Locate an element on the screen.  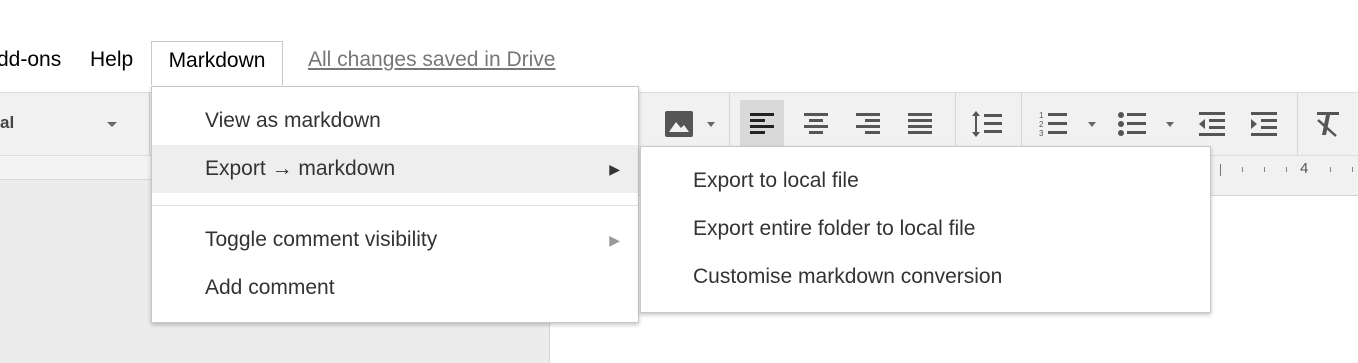
clear-formatting-icon is located at coordinates (1328, 124).